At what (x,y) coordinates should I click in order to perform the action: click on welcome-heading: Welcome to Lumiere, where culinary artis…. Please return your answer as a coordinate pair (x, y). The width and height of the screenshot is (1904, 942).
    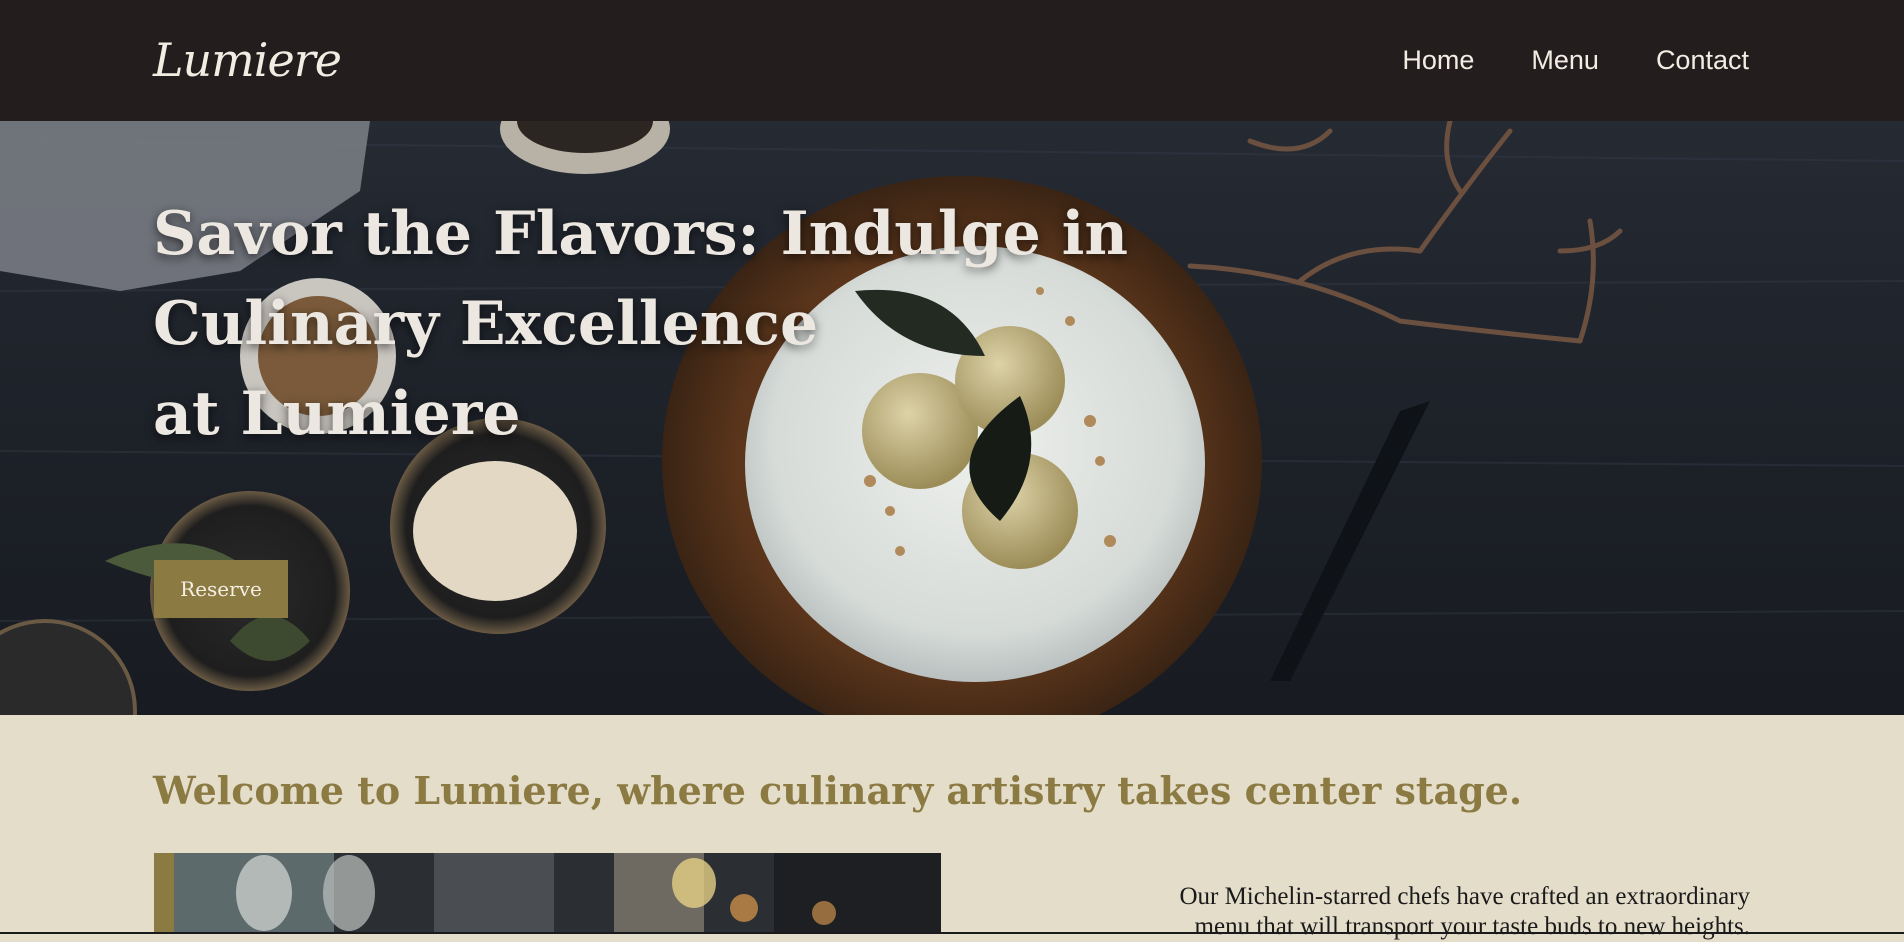
    Looking at the image, I should click on (838, 790).